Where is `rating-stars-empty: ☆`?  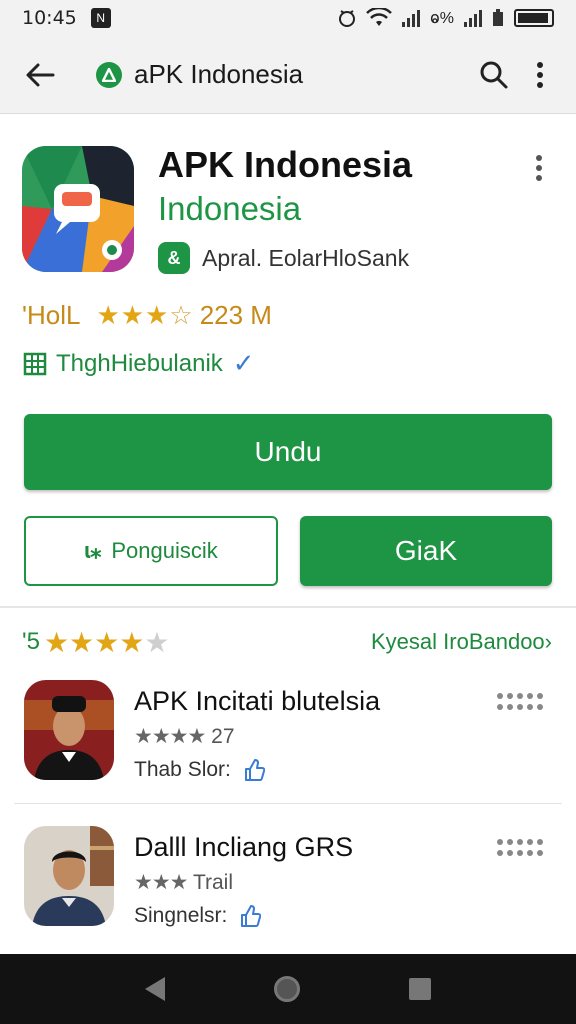
rating-stars-empty: ☆ is located at coordinates (181, 315).